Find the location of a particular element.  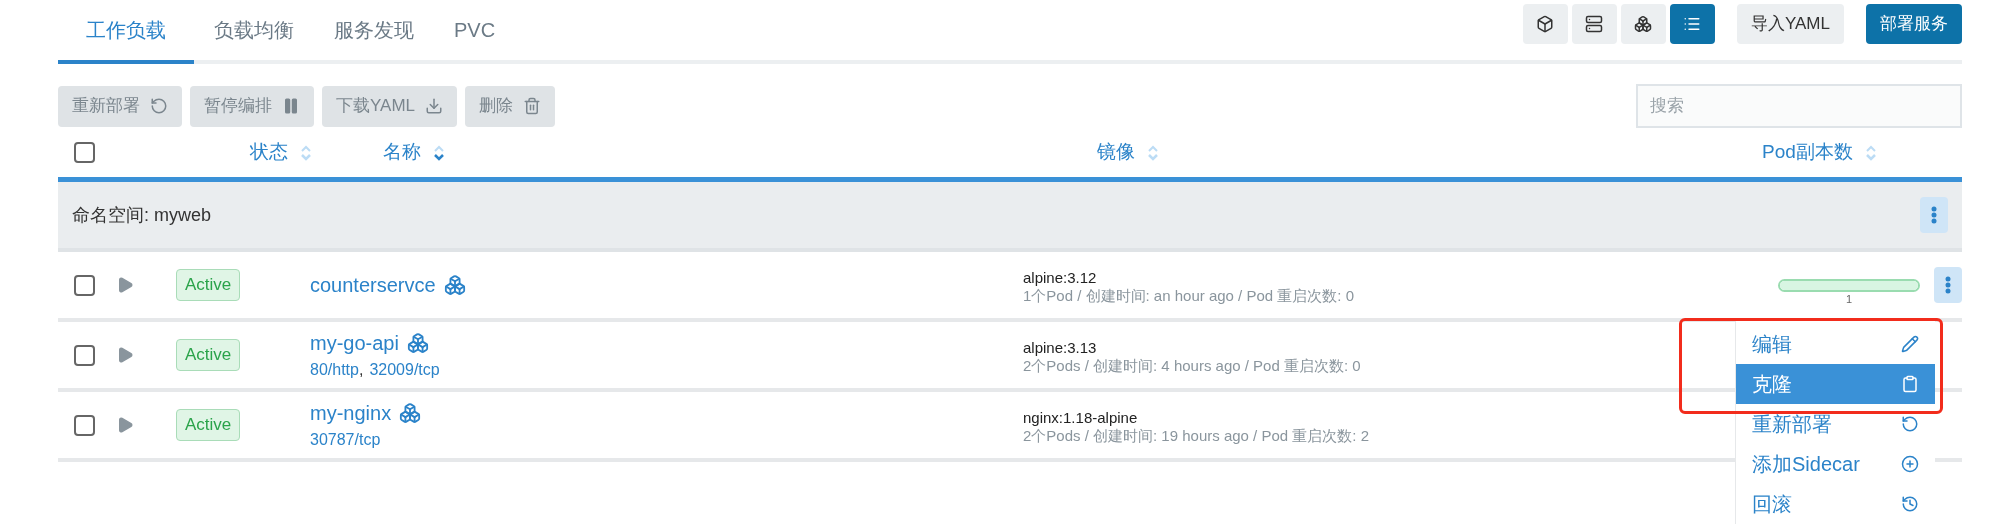

workload-details: 2个Pods / 创建时间: 19 hours ago / Pod 重启次数: 2 is located at coordinates (1196, 436).